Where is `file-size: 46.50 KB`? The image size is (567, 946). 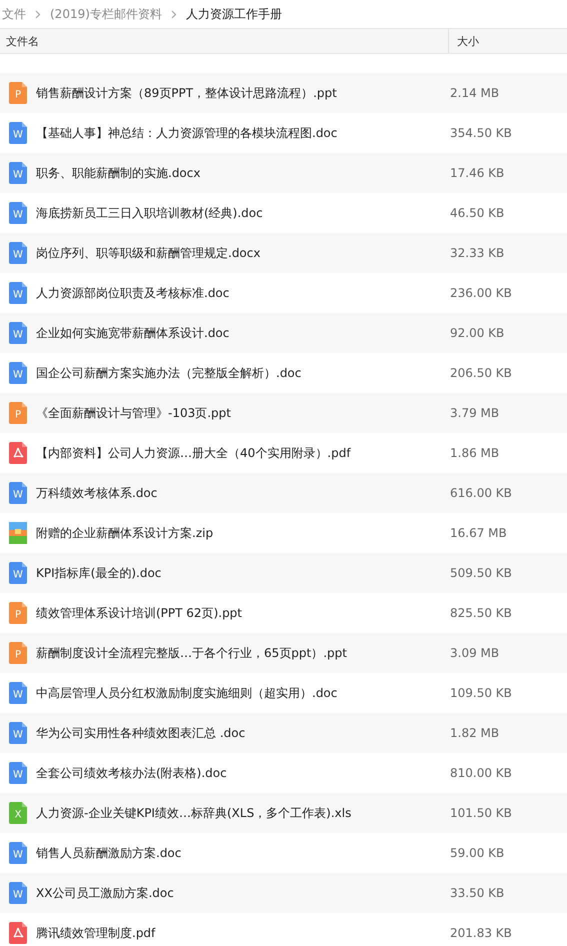
file-size: 46.50 KB is located at coordinates (476, 213).